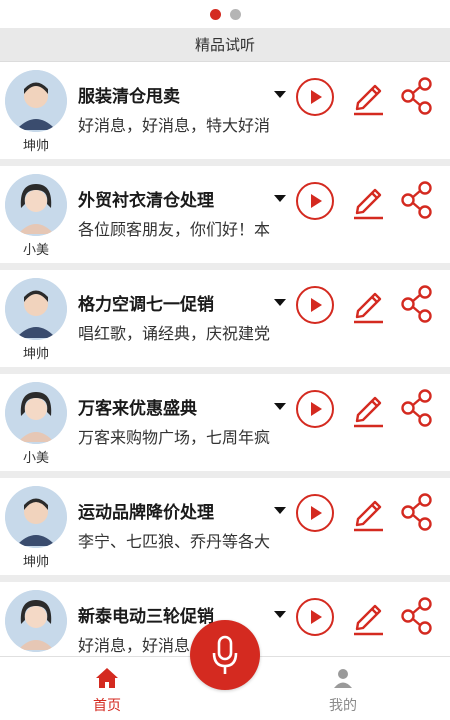 The image size is (450, 720). I want to click on item-description: 李宁、七匹狼、乔丹等各大, so click(174, 541).